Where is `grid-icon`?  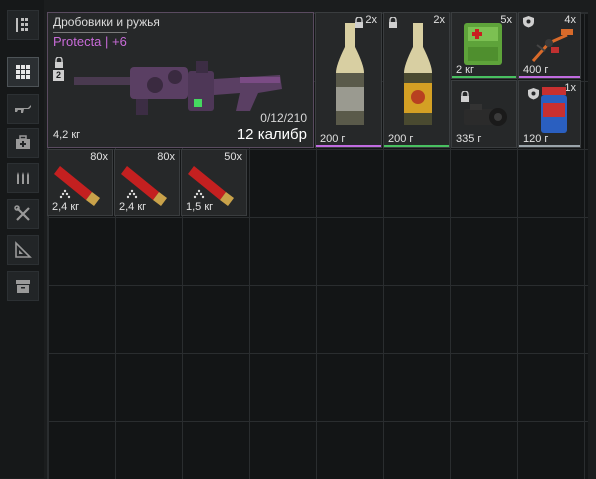 grid-icon is located at coordinates (23, 72).